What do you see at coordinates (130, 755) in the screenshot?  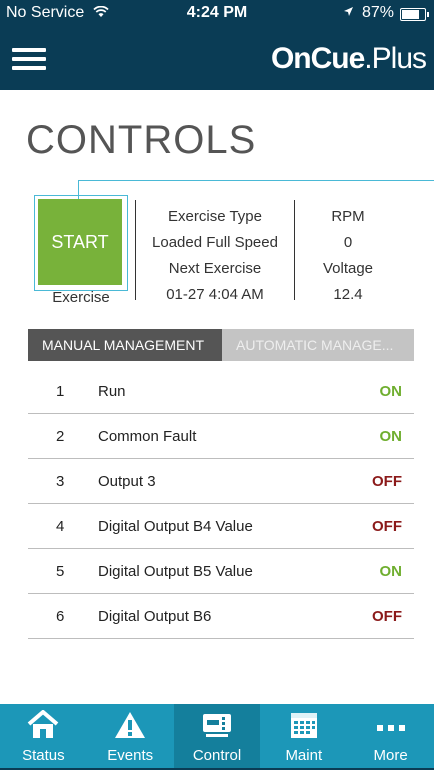 I see `tab-label: Events` at bounding box center [130, 755].